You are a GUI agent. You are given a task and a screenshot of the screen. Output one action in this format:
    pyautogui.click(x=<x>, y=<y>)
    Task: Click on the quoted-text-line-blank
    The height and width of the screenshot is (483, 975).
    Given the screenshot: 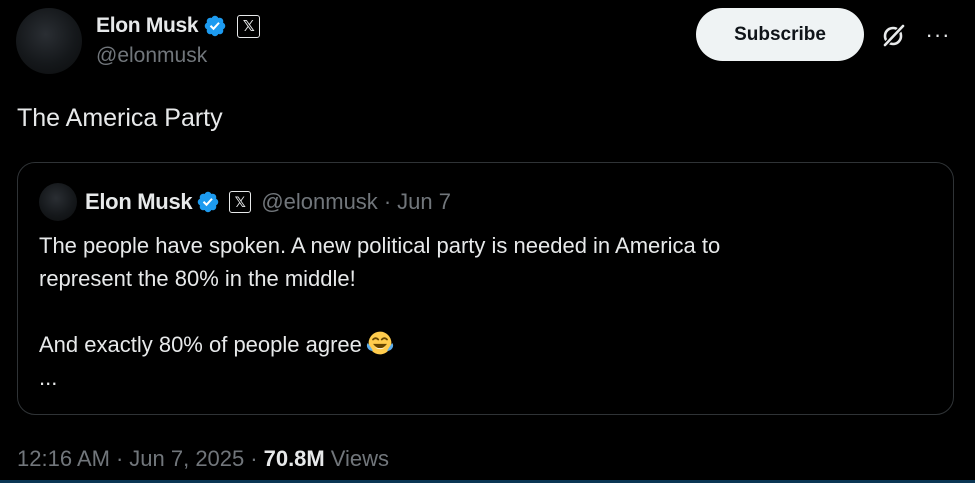 What is the action you would take?
    pyautogui.click(x=489, y=311)
    